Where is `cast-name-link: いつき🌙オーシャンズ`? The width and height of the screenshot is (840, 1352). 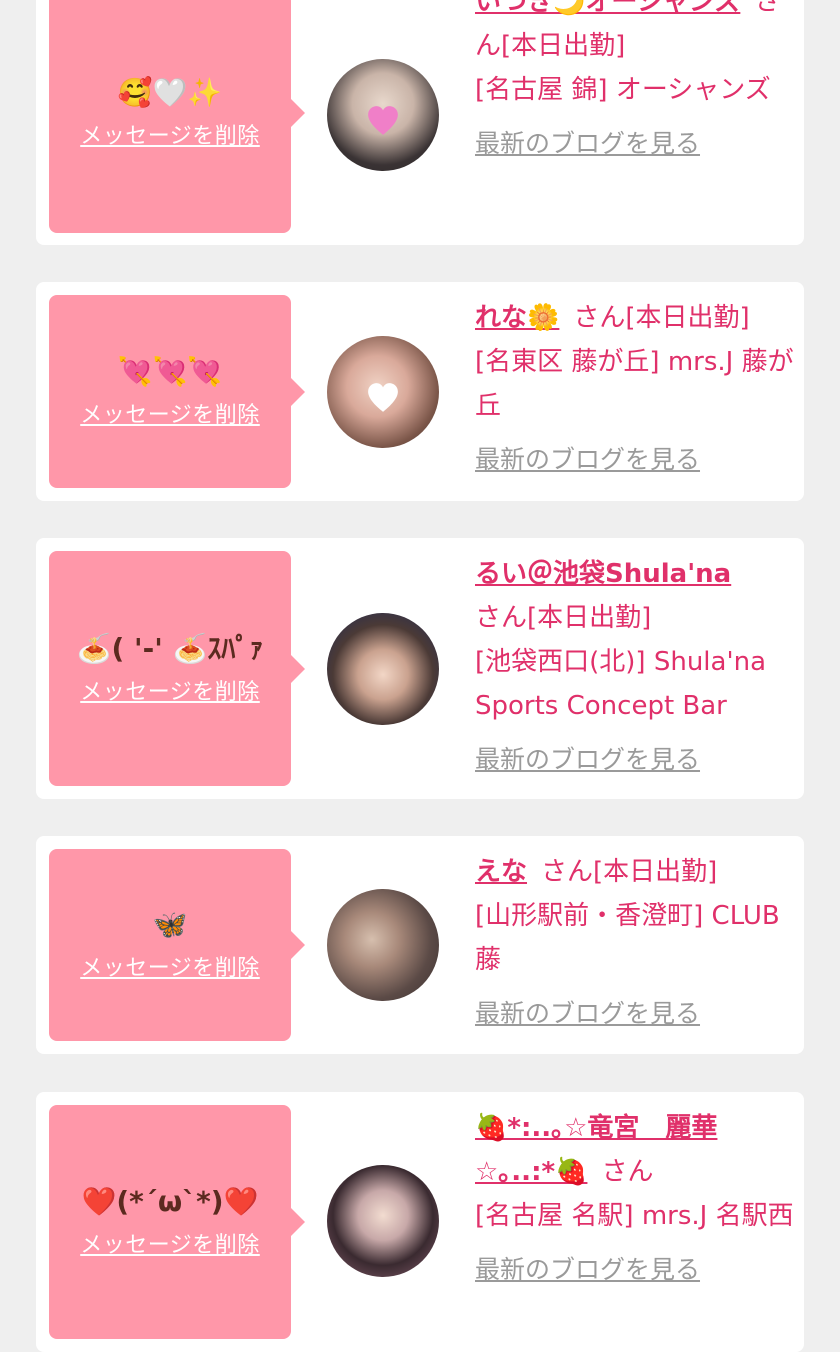
cast-name-link: いつき🌙オーシャンズ is located at coordinates (607, 8).